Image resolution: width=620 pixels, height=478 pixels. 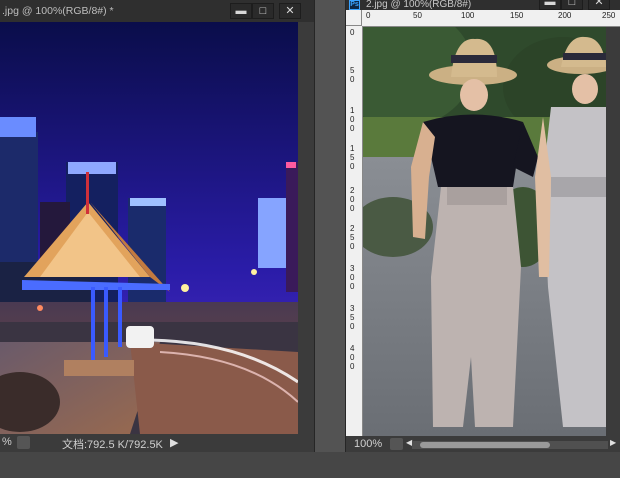 What do you see at coordinates (468, 15) in the screenshot?
I see `ruler-h-label: 100` at bounding box center [468, 15].